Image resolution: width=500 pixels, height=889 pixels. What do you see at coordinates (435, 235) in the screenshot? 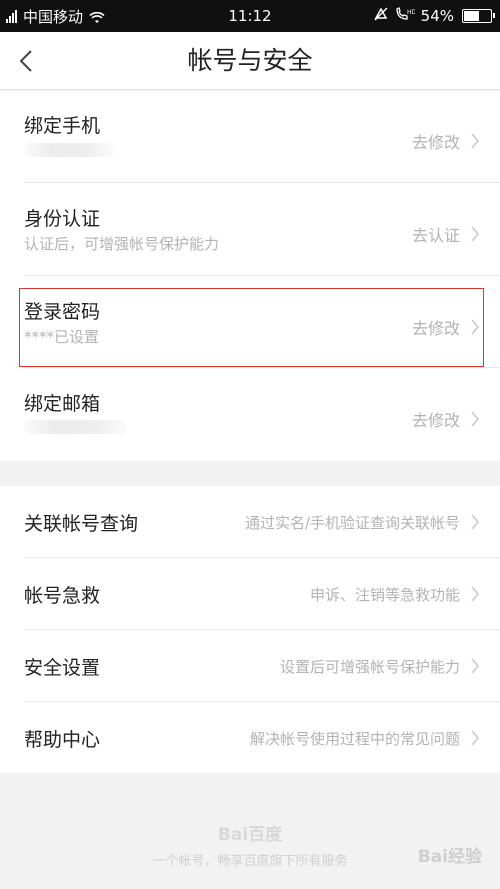
I see `row-action: 去认证` at bounding box center [435, 235].